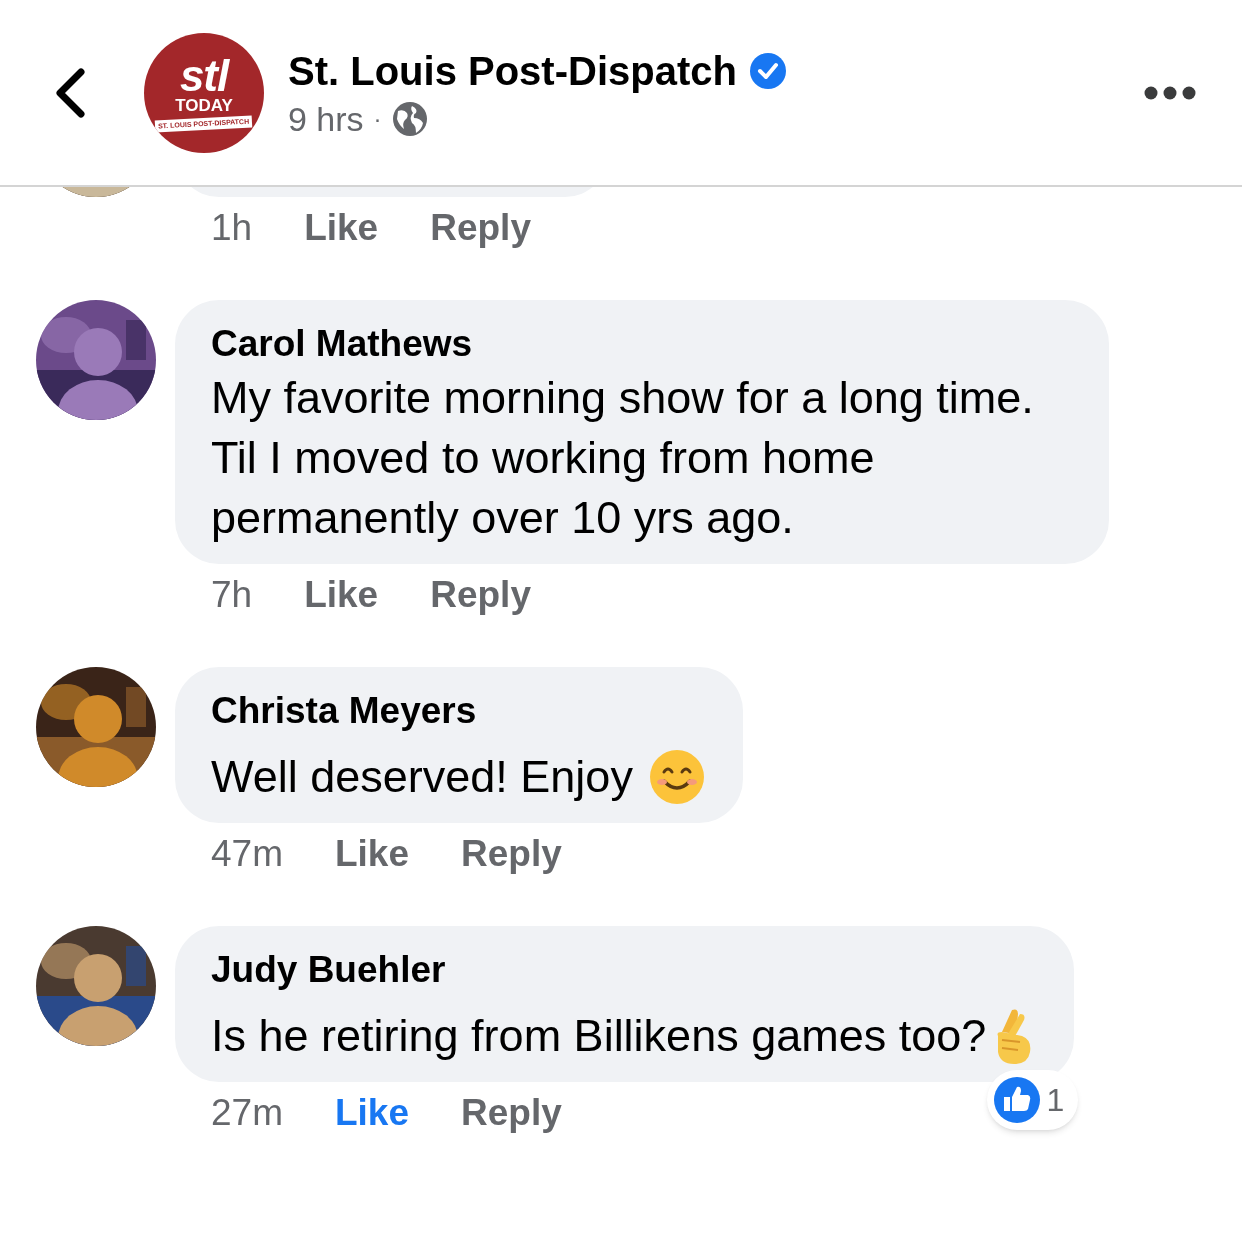  I want to click on logo-mark: stl, so click(204, 75).